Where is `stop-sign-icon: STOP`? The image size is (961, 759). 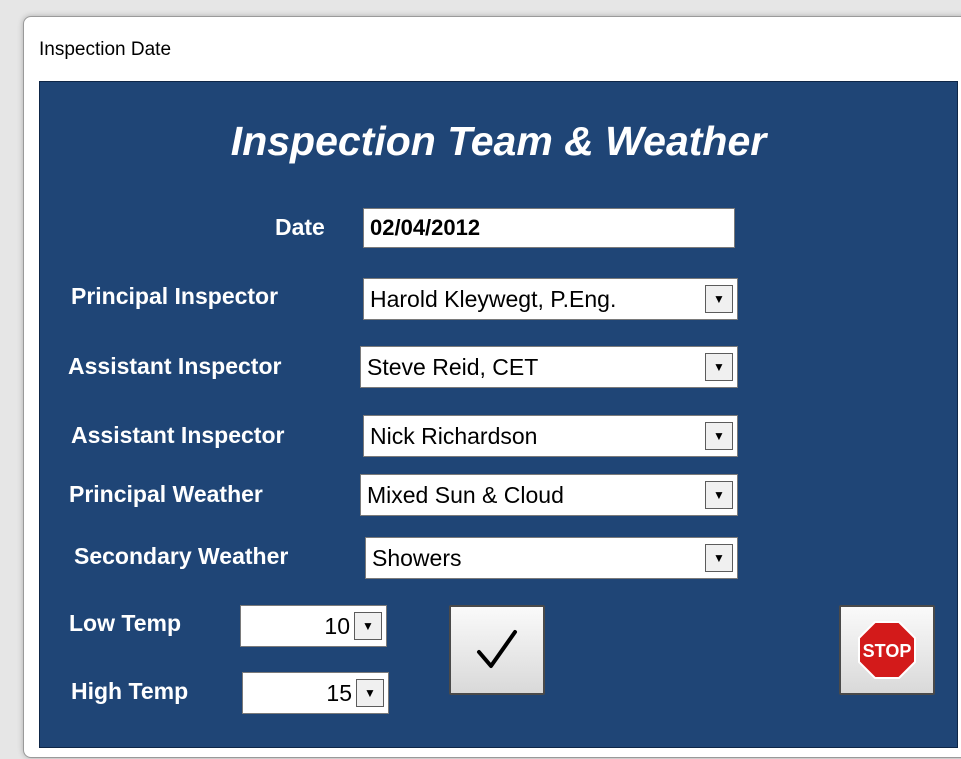 stop-sign-icon: STOP is located at coordinates (887, 650).